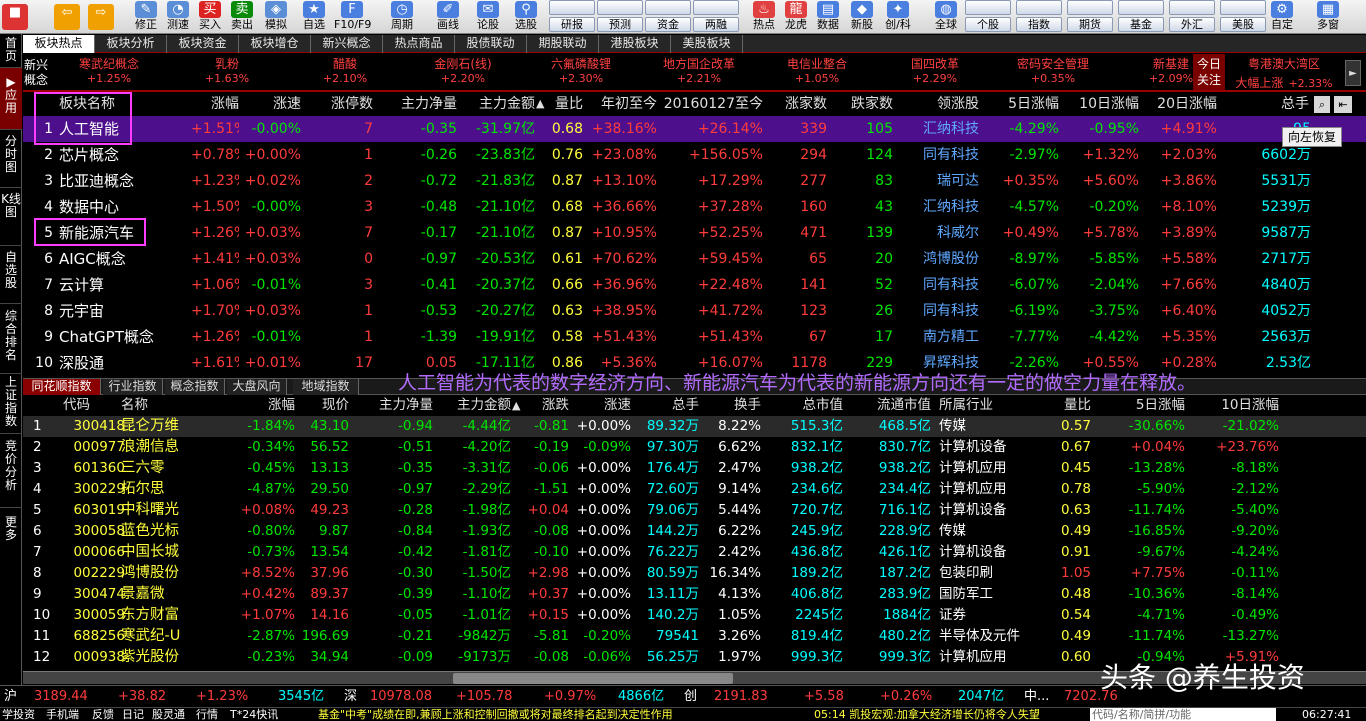 The image size is (1366, 721). I want to click on fund-flow-button: 资金, so click(668, 24).